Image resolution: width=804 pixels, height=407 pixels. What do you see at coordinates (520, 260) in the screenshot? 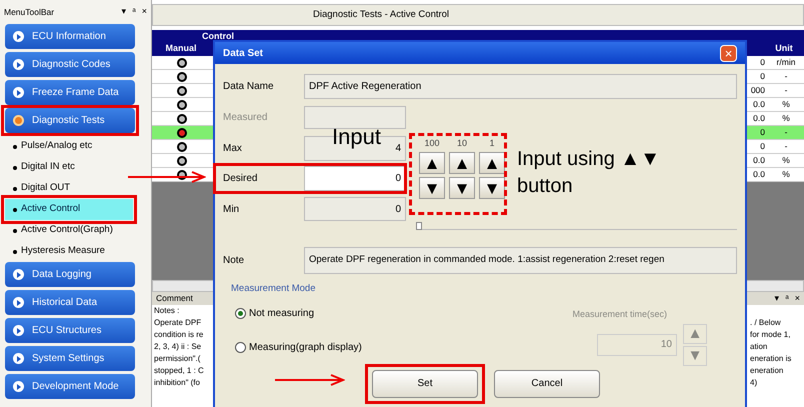
I see `note-field: Operate DPF regeneration in commanded mode. 1:assist regeneration 2:reset regen` at bounding box center [520, 260].